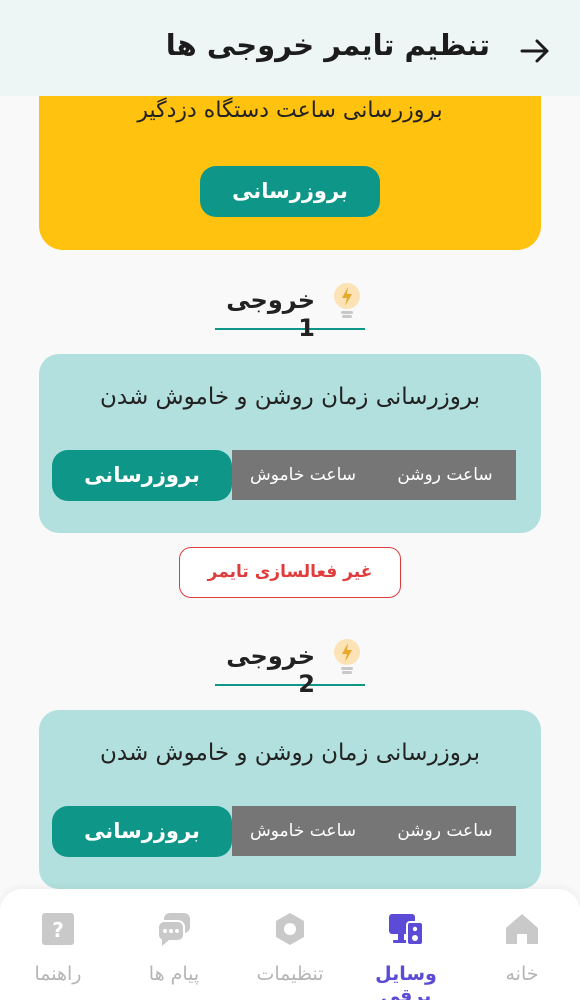 This screenshot has width=580, height=1000. I want to click on output-1-label: خروجی 1, so click(270, 314).